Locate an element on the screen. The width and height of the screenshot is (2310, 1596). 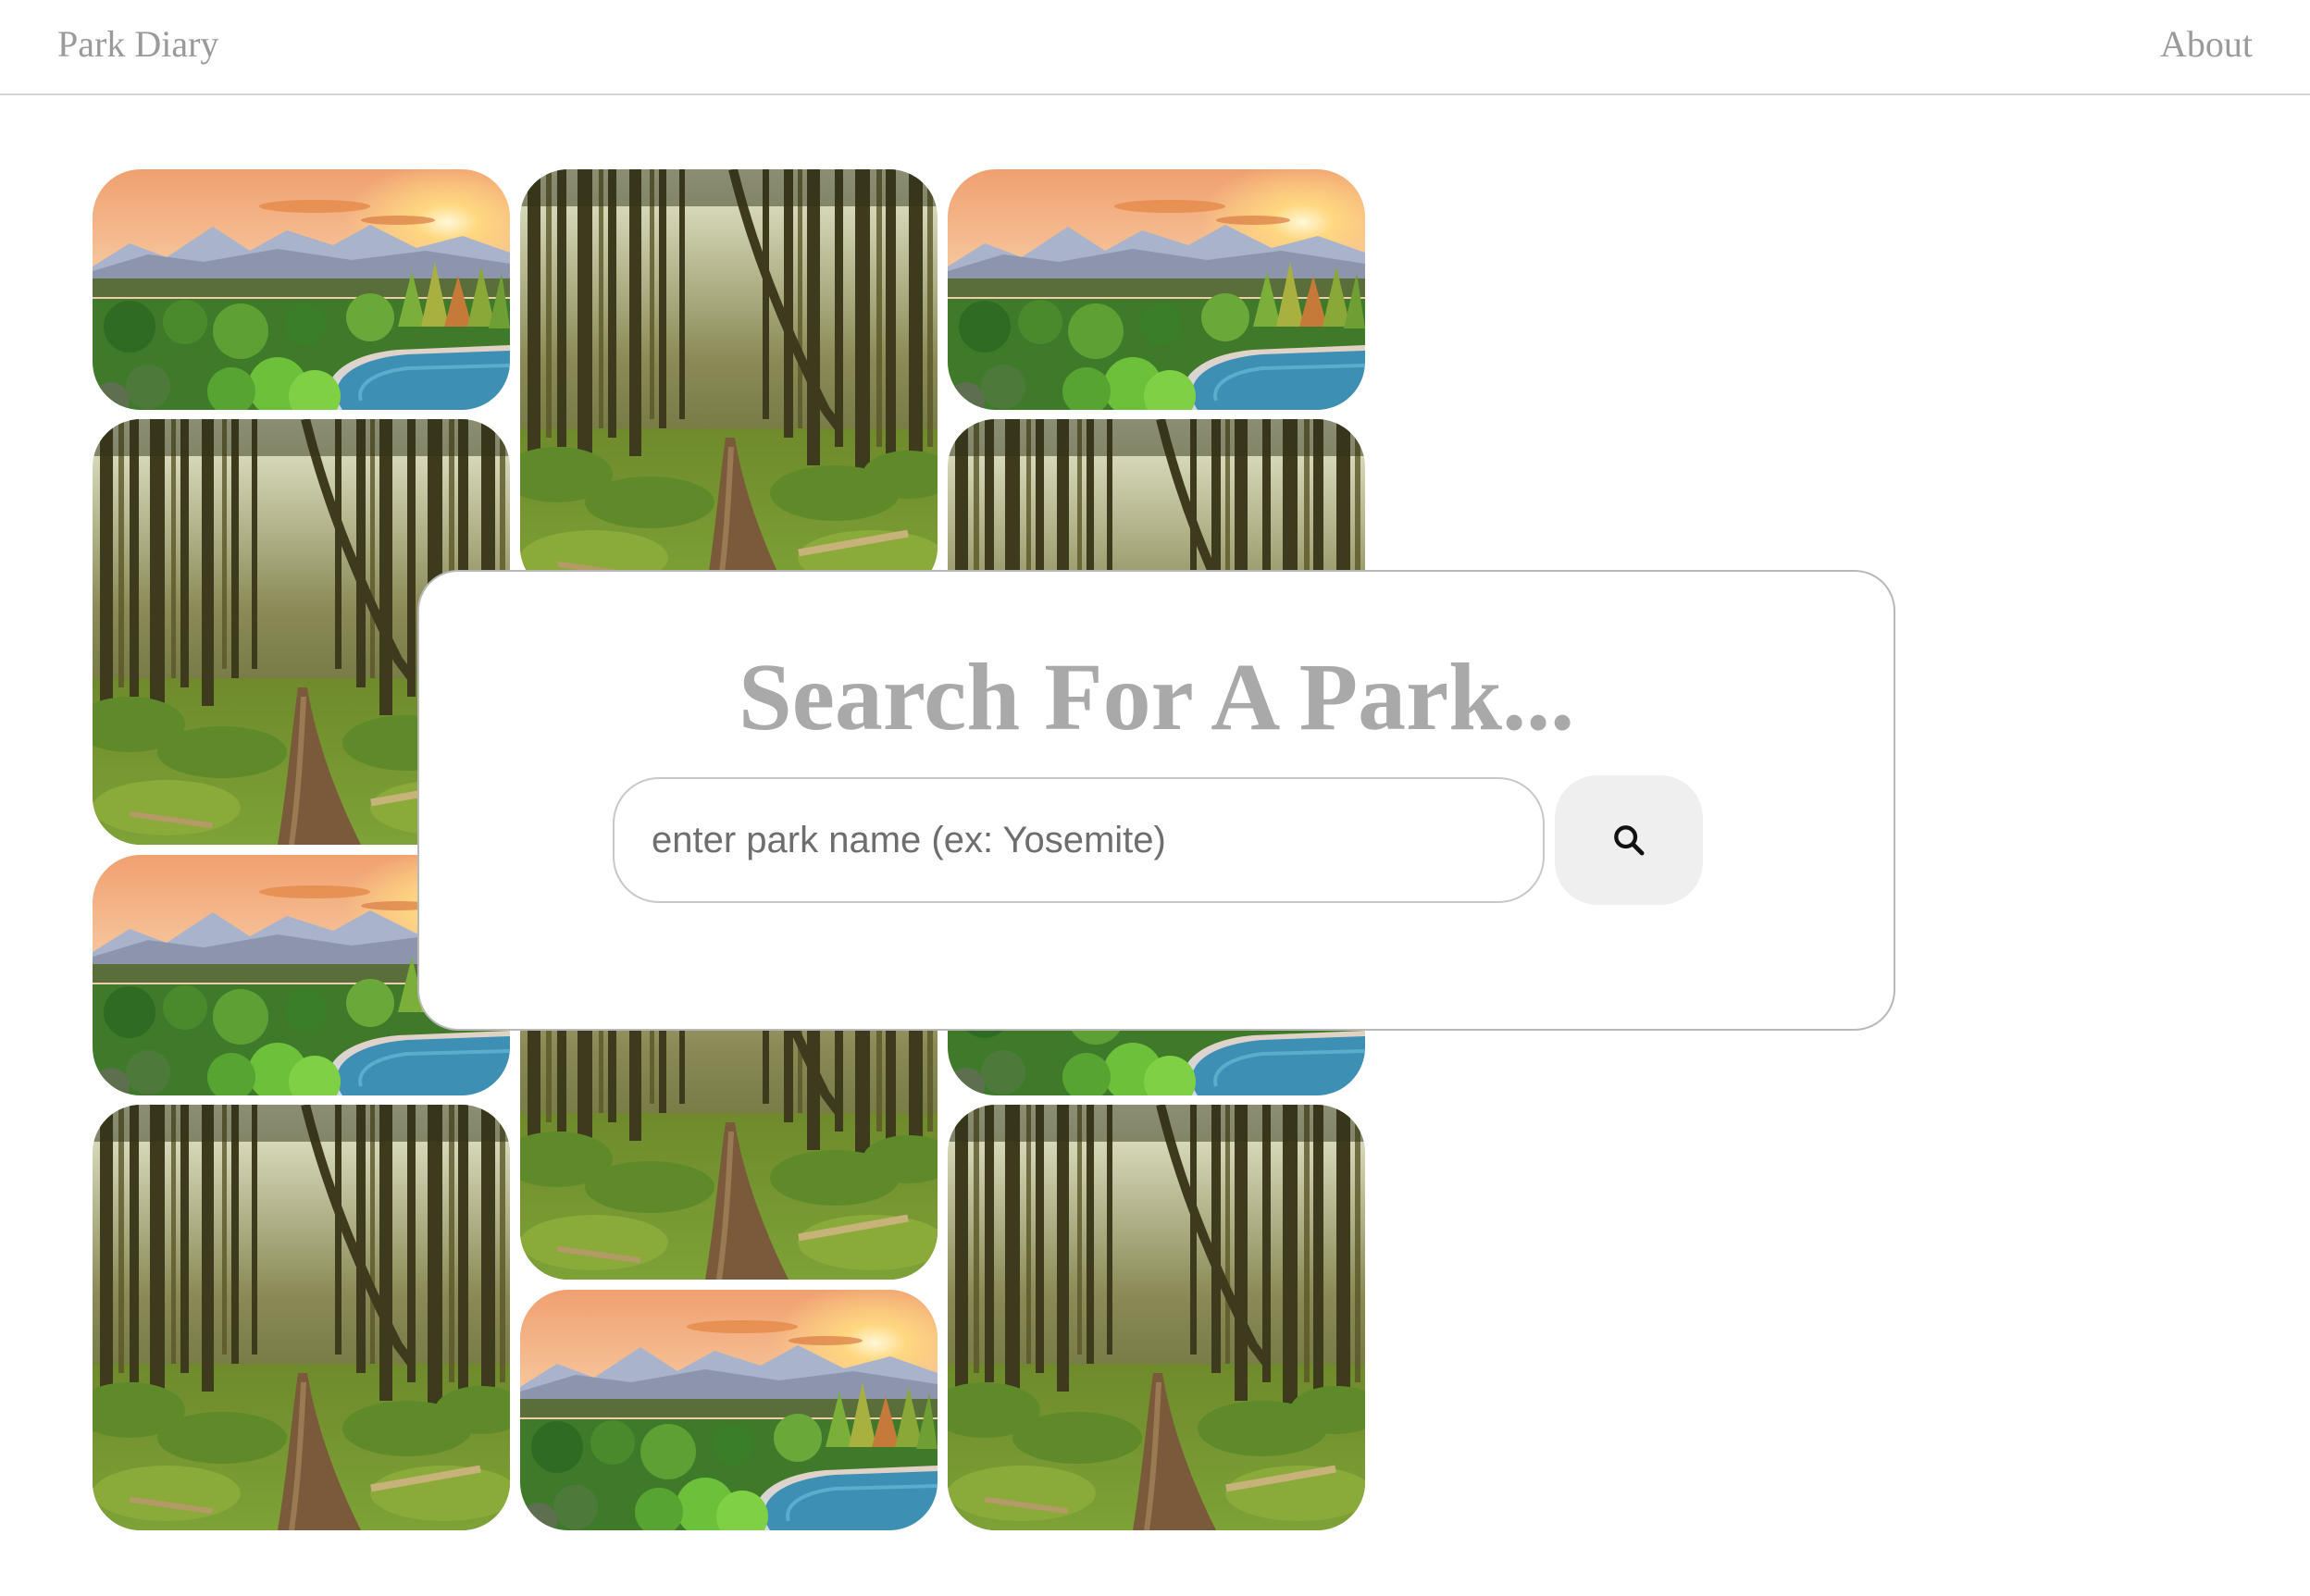
park-search-input is located at coordinates (1079, 840).